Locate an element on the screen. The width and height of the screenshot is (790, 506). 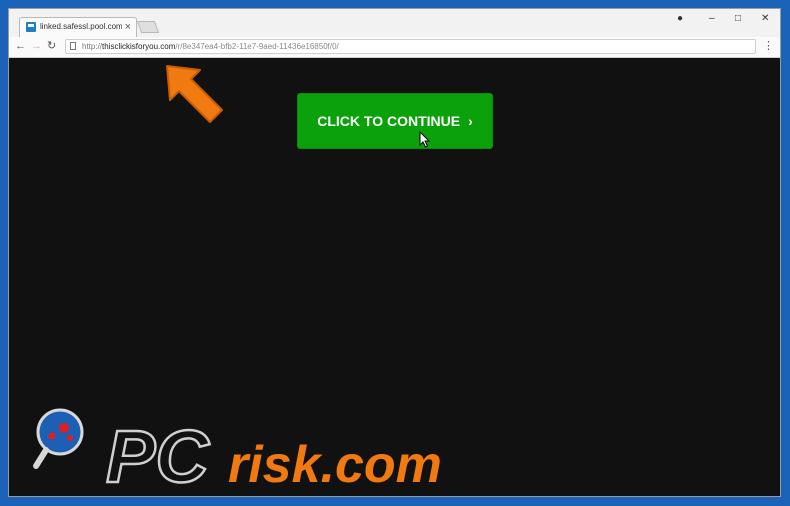
watermark-pc-text: PC is located at coordinates (158, 455).